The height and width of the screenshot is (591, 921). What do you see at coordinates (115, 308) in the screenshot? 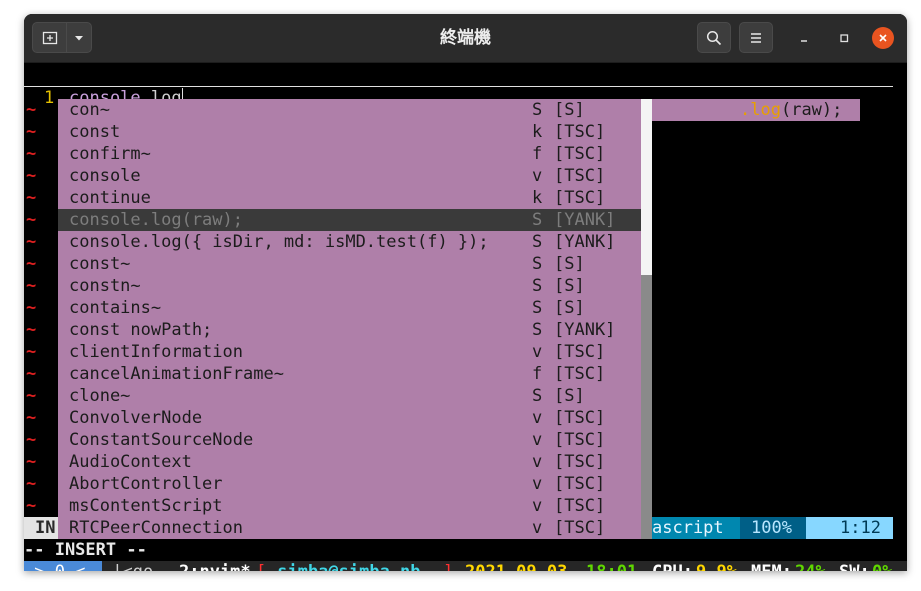
I see `completion-word: contains~` at bounding box center [115, 308].